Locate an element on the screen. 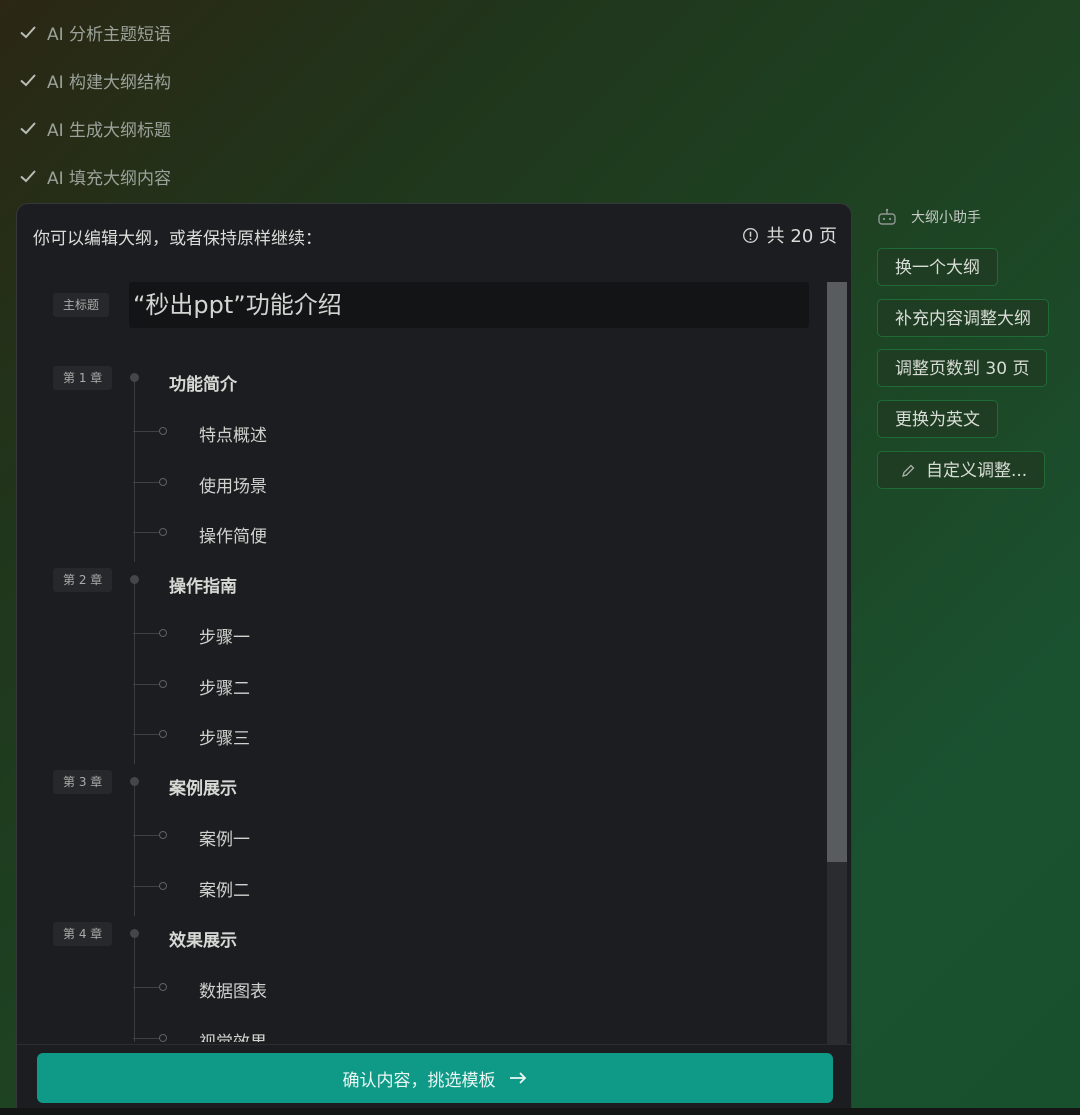 Image resolution: width=1080 pixels, height=1115 pixels. arrow-right-icon is located at coordinates (517, 1078).